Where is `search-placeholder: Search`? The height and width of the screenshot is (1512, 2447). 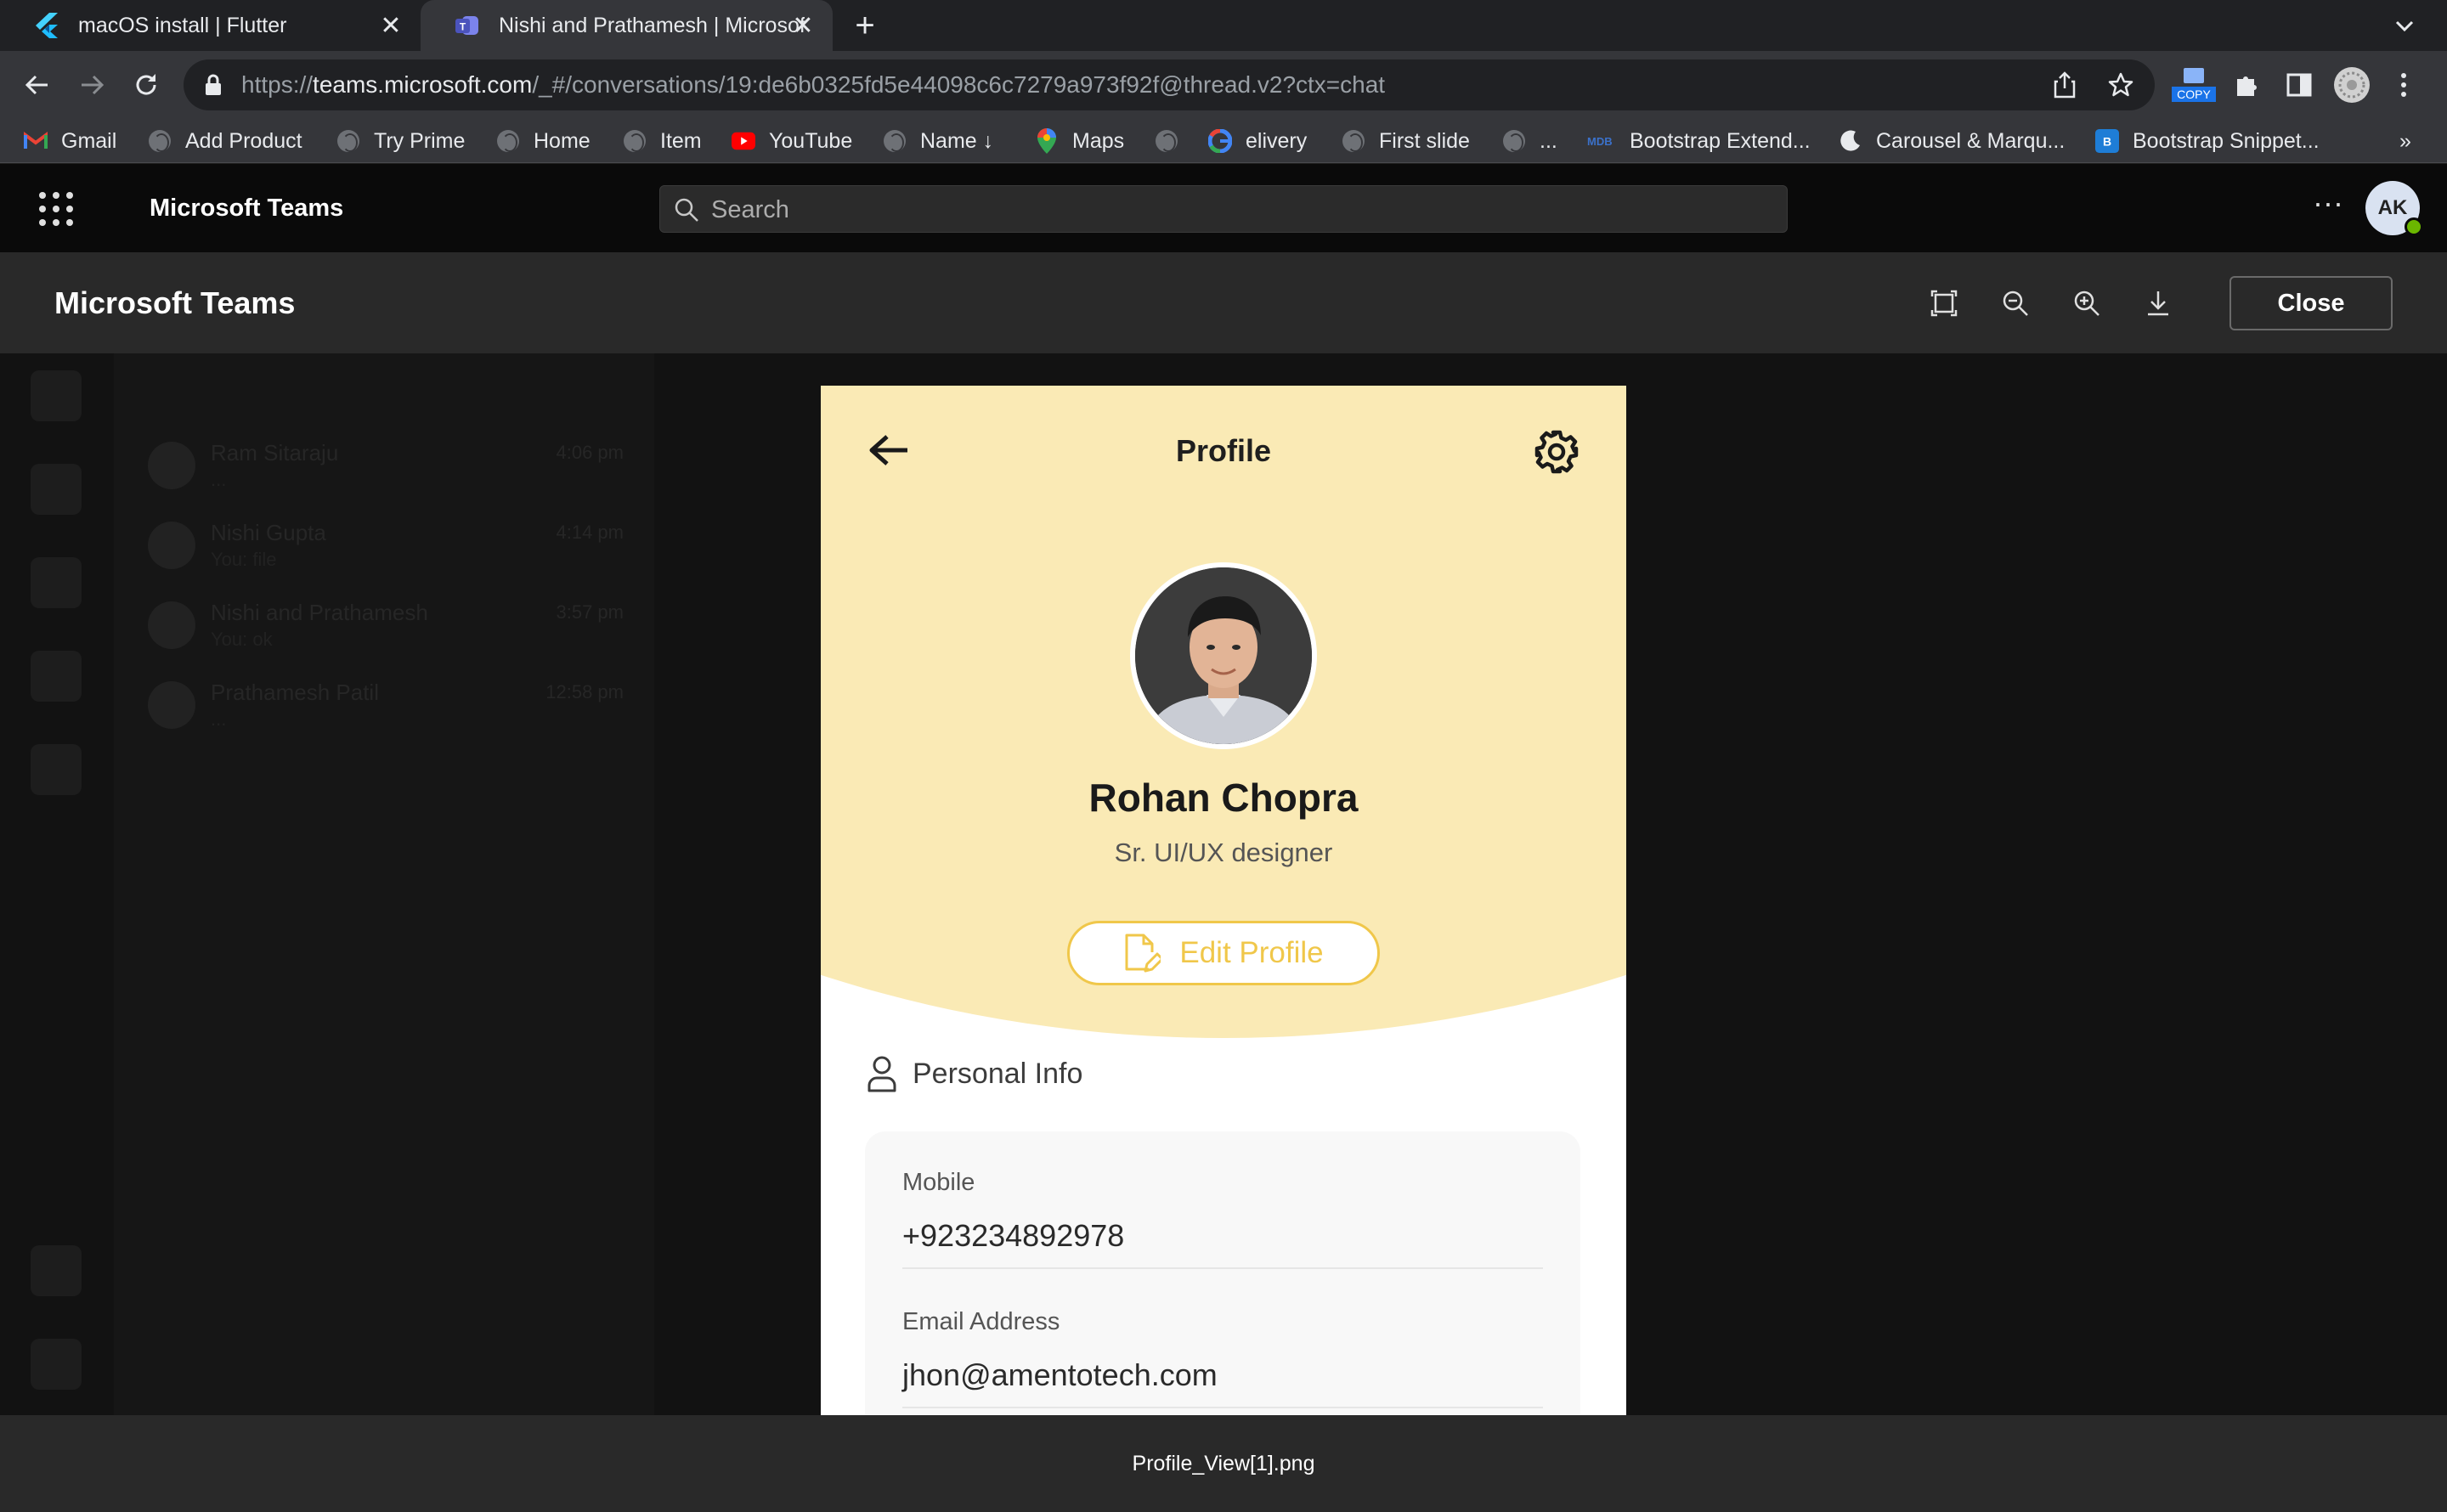 search-placeholder: Search is located at coordinates (750, 209).